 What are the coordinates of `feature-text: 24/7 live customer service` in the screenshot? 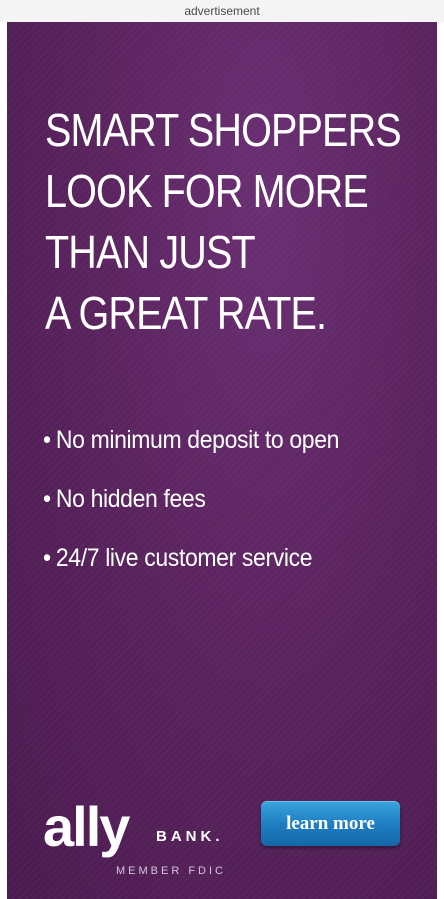 It's located at (184, 558).